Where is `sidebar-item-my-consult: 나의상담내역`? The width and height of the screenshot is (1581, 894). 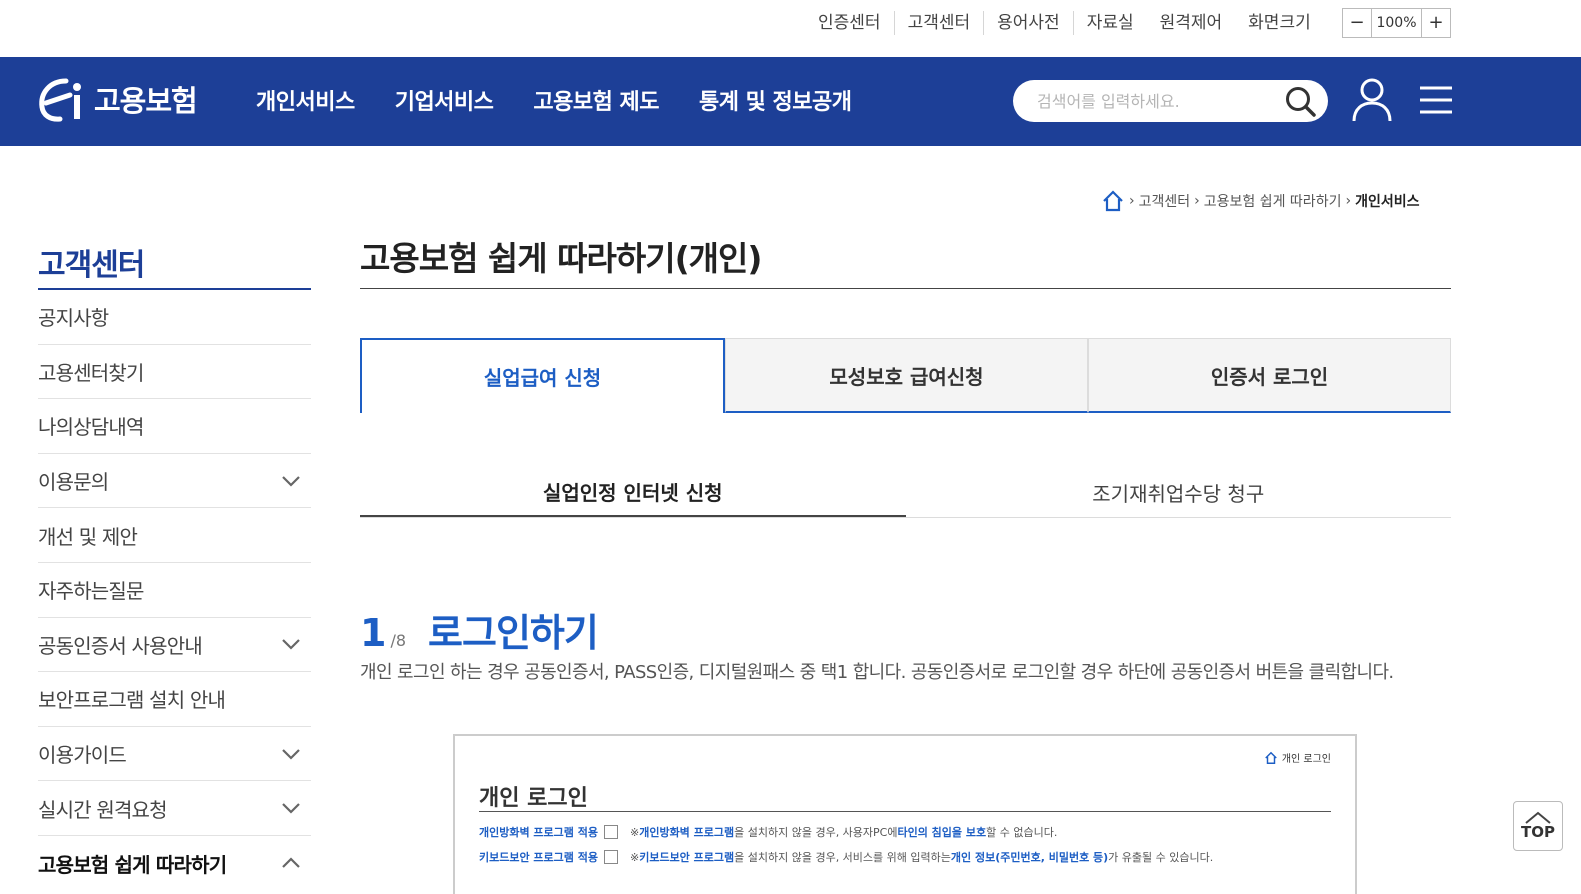 sidebar-item-my-consult: 나의상담내역 is located at coordinates (174, 426).